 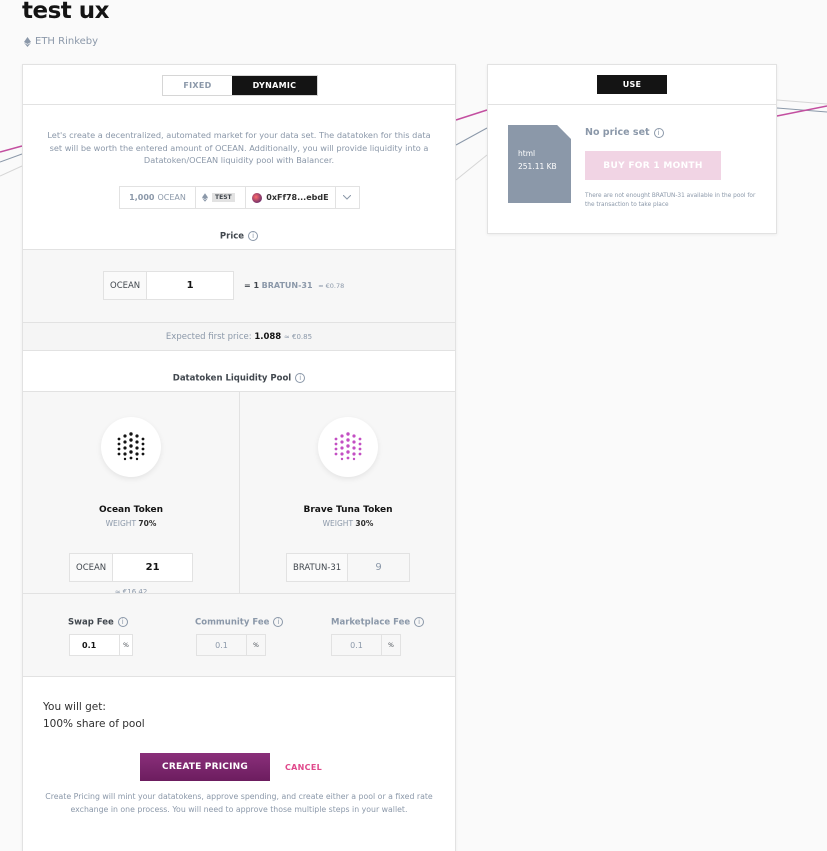 What do you see at coordinates (268, 337) in the screenshot?
I see `expected-price-value: 1.088` at bounding box center [268, 337].